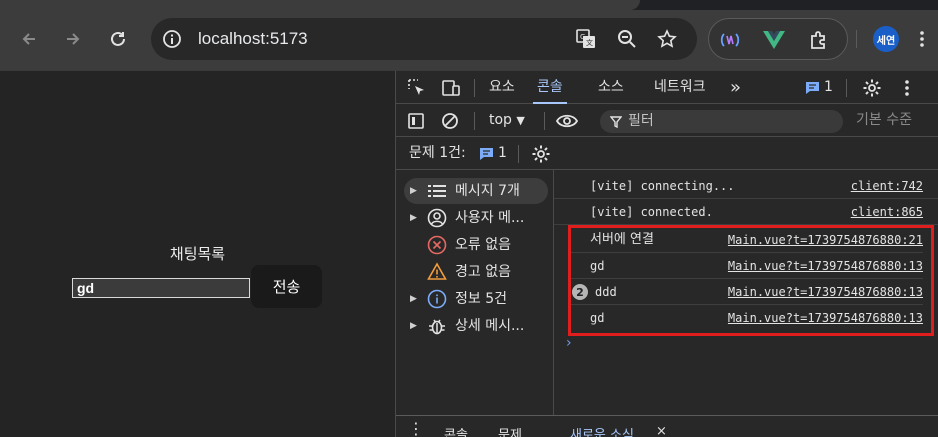  I want to click on active-tab-edge, so click(320, 5).